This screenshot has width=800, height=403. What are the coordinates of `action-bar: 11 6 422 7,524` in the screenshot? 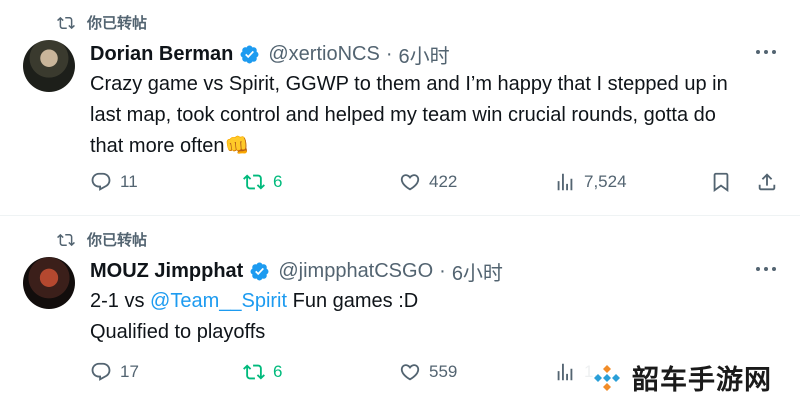 It's located at (440, 186).